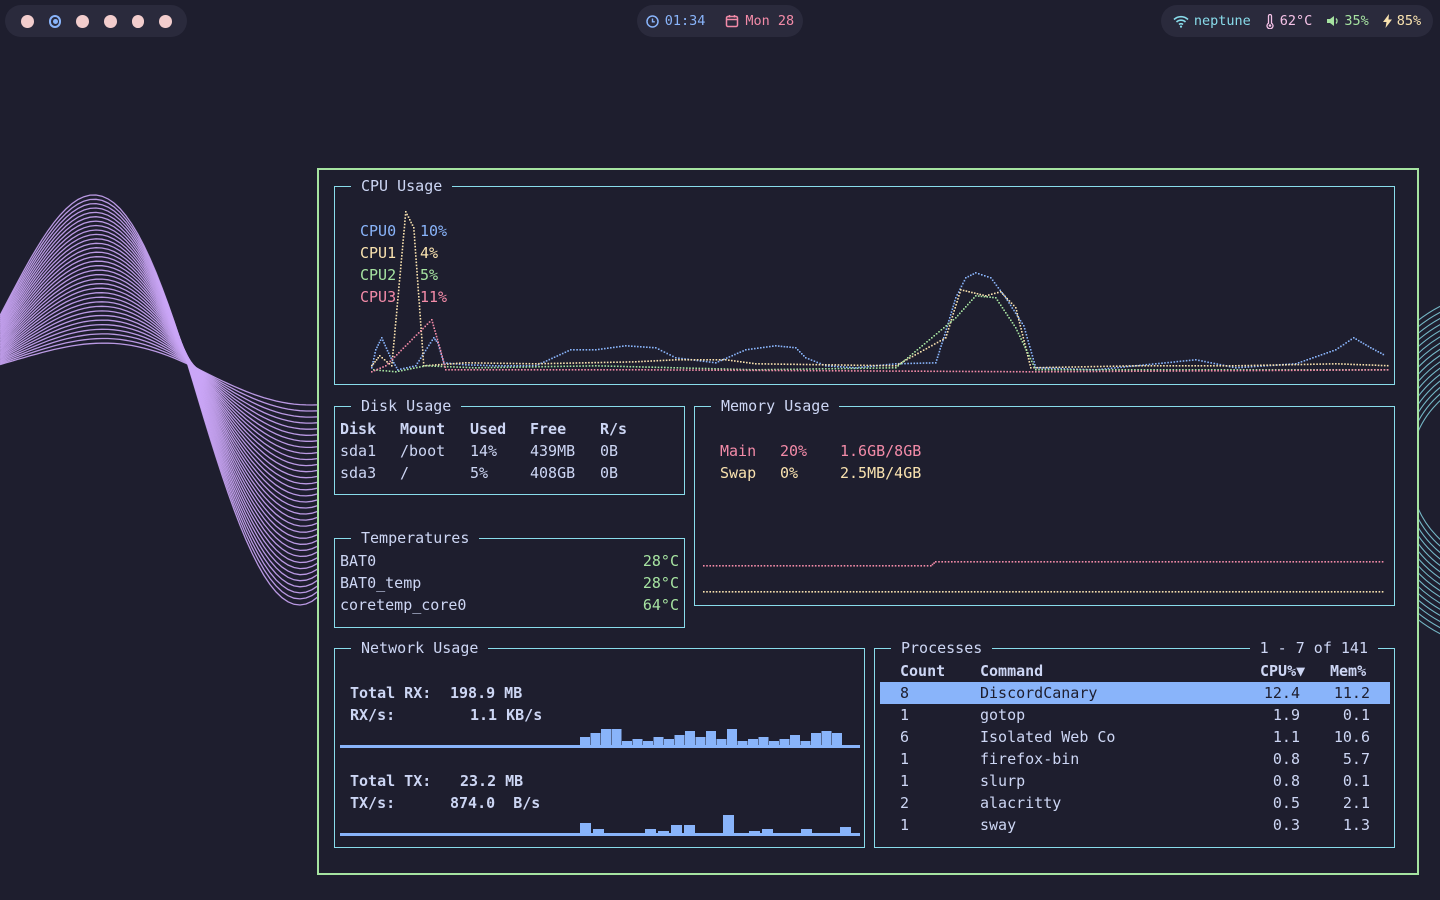  I want to click on process-mem: 10.6, so click(1351, 737).